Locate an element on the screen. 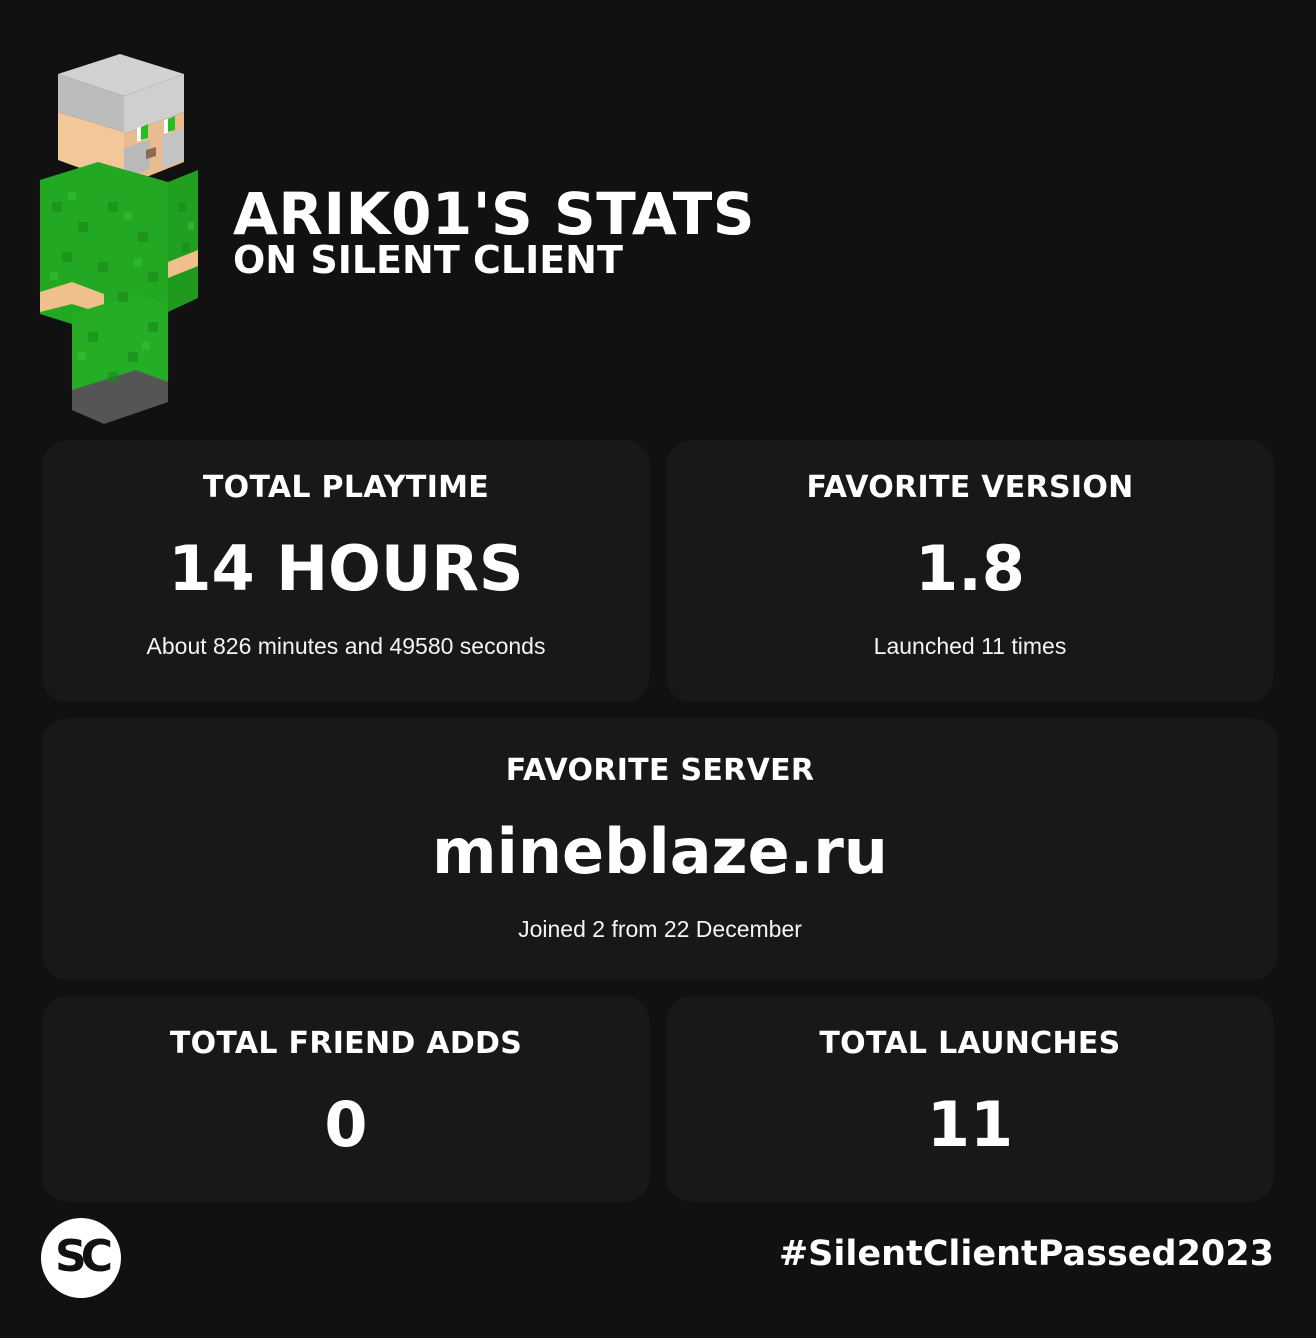 The height and width of the screenshot is (1338, 1316). total-launches-card: TOTAL LAUNCHES 11 is located at coordinates (970, 1099).